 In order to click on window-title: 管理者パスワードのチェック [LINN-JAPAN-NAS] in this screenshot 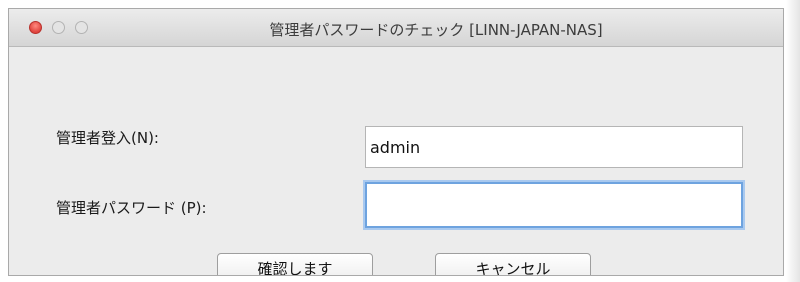, I will do `click(436, 30)`.